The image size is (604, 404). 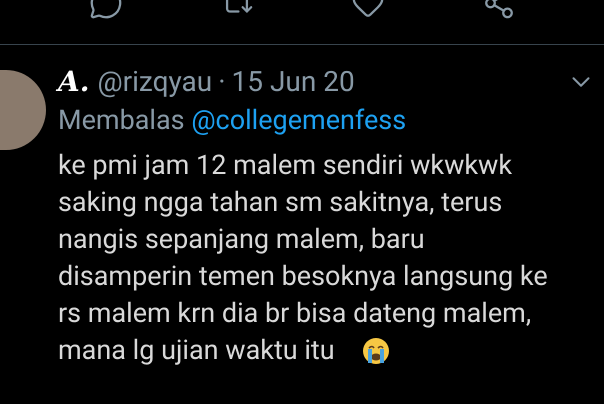 What do you see at coordinates (295, 313) in the screenshot?
I see `tweet-text-line: rs malem krn dia br bisa dateng malem,` at bounding box center [295, 313].